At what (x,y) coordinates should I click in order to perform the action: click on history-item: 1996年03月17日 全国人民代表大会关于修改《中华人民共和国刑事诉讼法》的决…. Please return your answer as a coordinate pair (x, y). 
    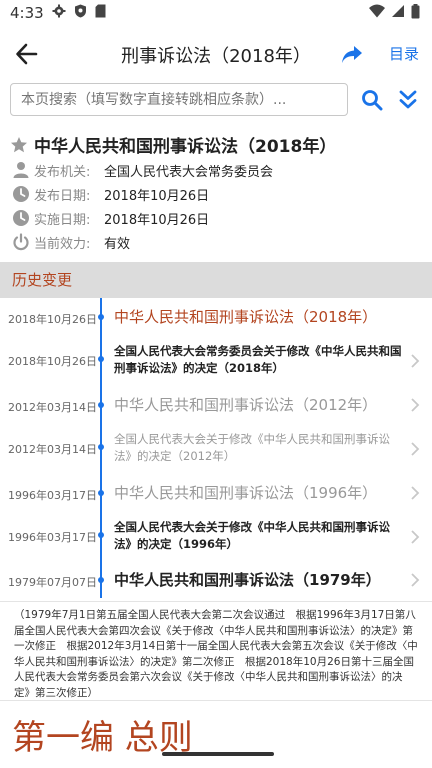
    Looking at the image, I should click on (216, 536).